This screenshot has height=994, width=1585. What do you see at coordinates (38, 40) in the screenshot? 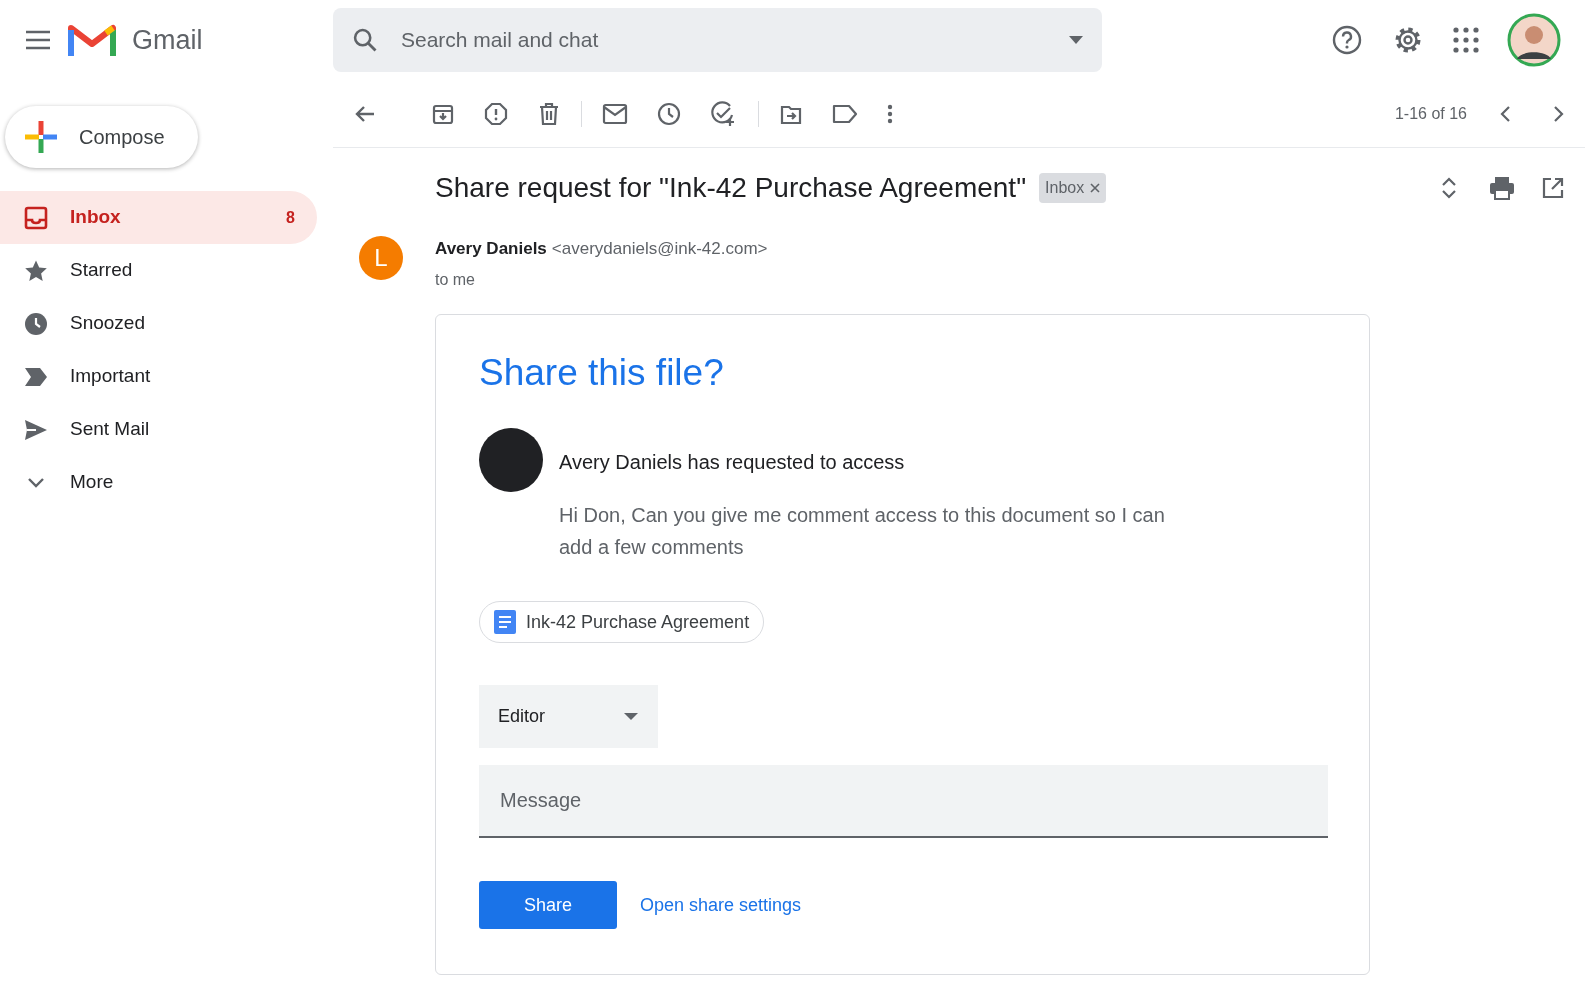
I see `menu-icon` at bounding box center [38, 40].